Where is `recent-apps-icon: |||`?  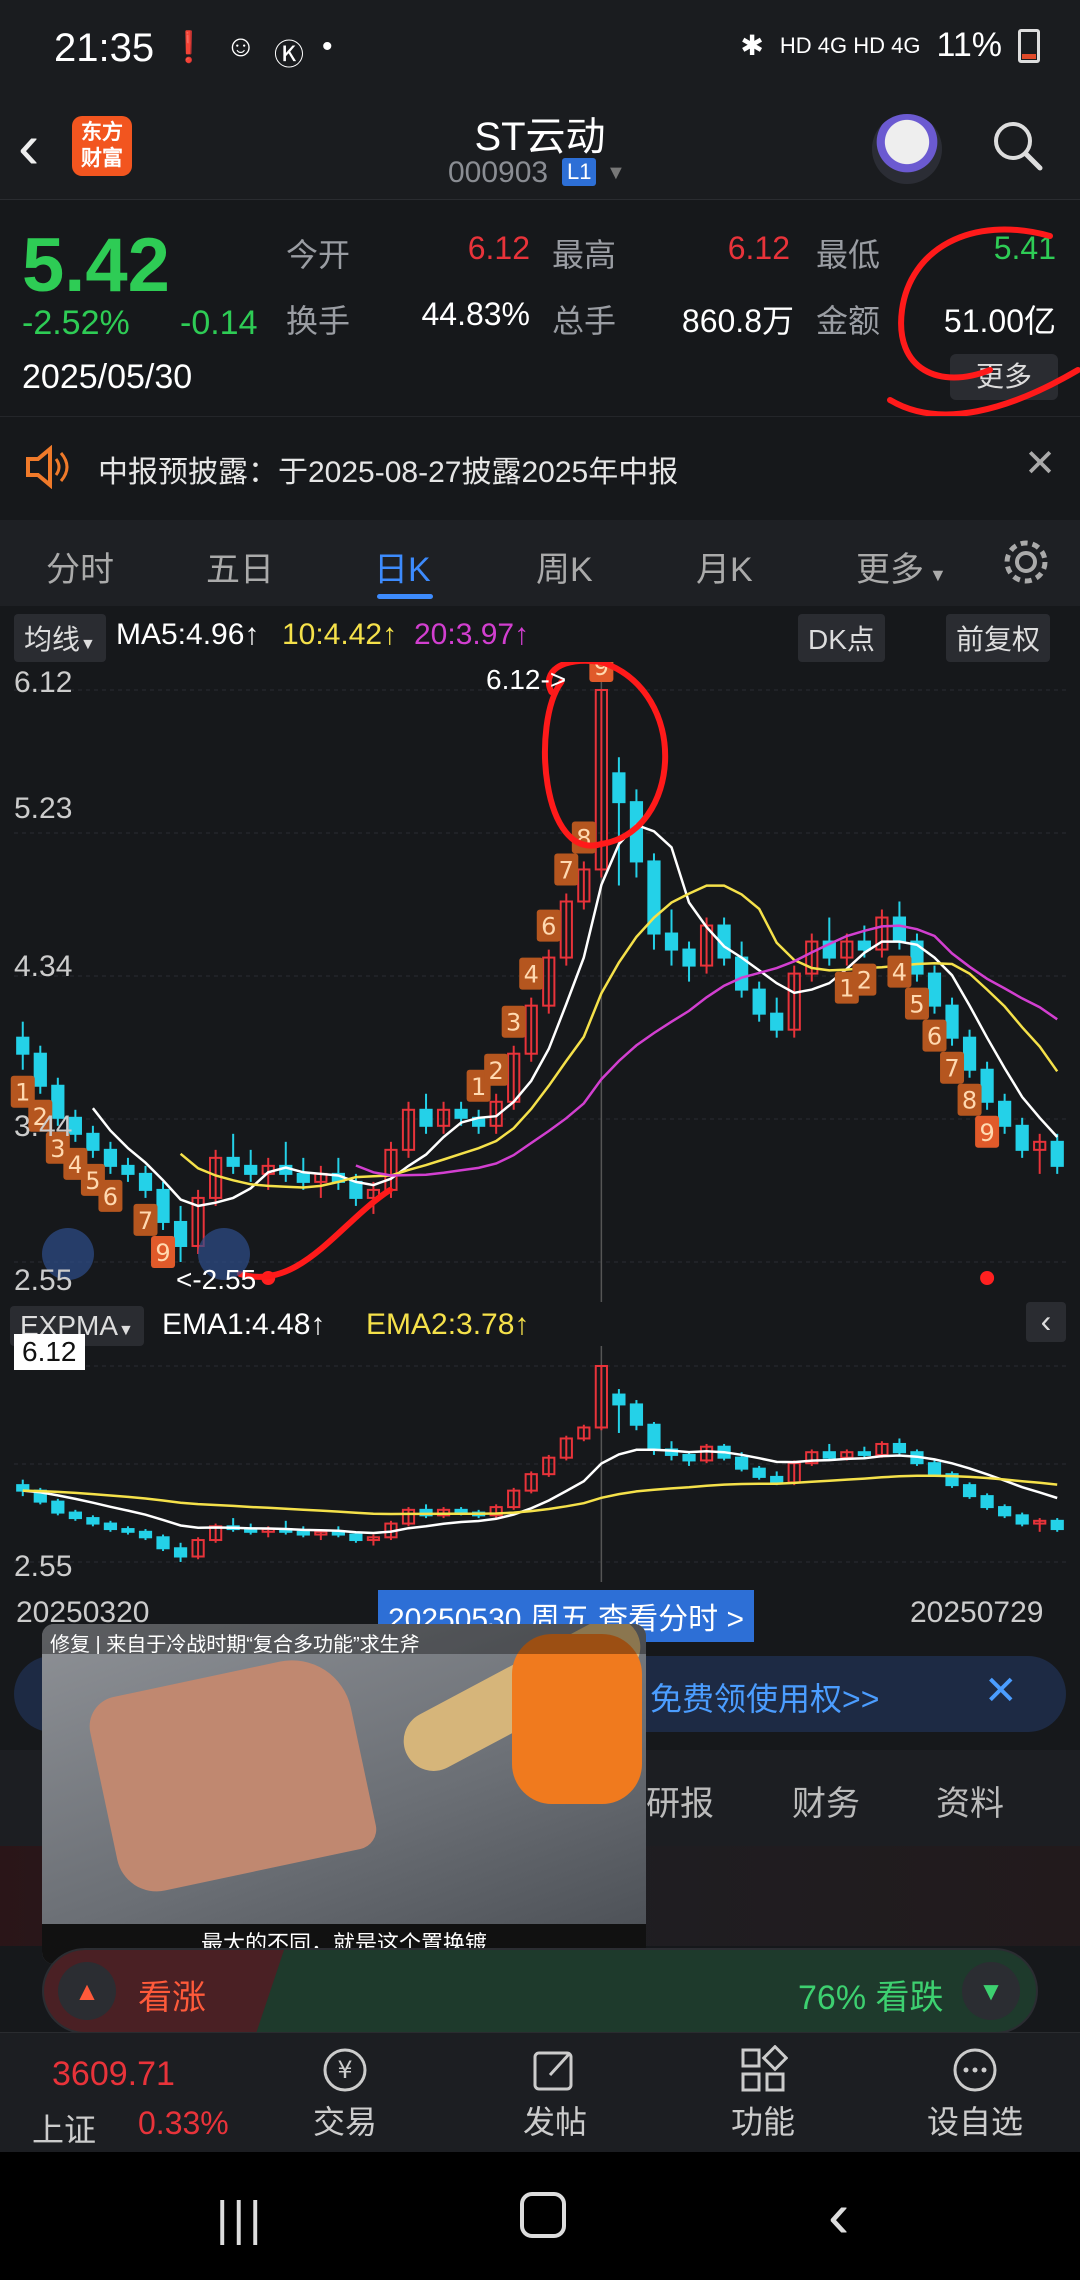
recent-apps-icon: ||| is located at coordinates (240, 2219).